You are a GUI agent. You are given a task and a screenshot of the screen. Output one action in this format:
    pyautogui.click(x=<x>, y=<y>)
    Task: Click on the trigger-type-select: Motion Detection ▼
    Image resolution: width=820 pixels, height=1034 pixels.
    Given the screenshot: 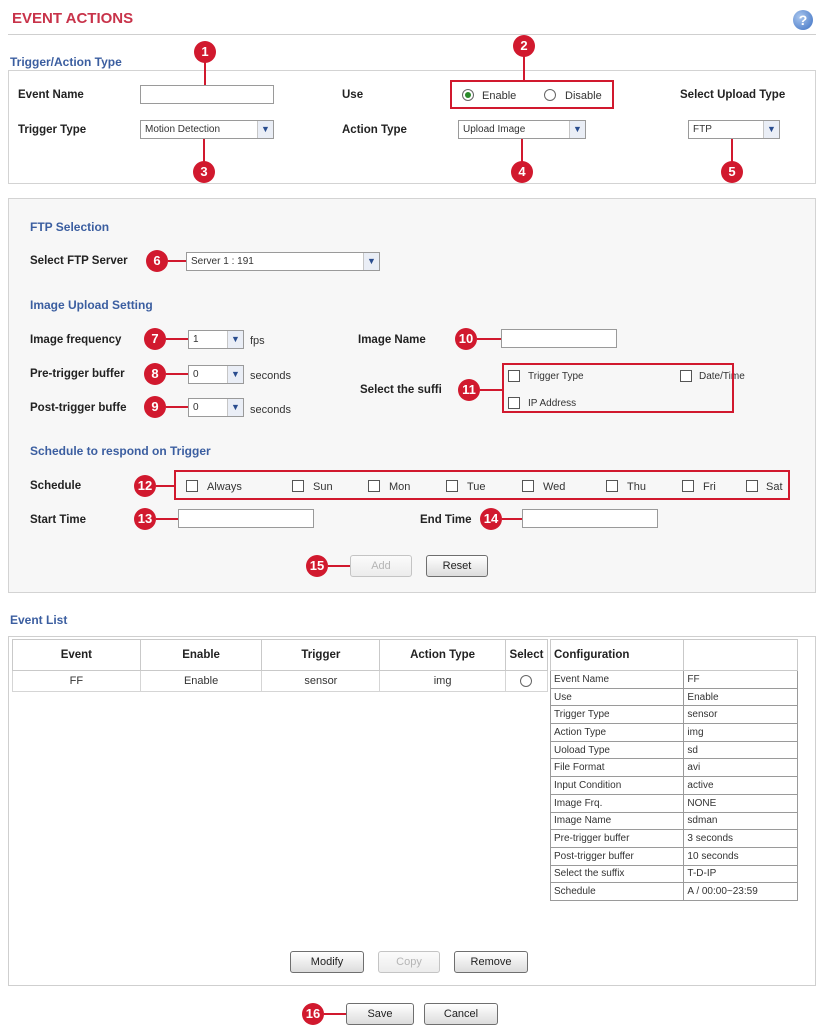 What is the action you would take?
    pyautogui.click(x=207, y=129)
    